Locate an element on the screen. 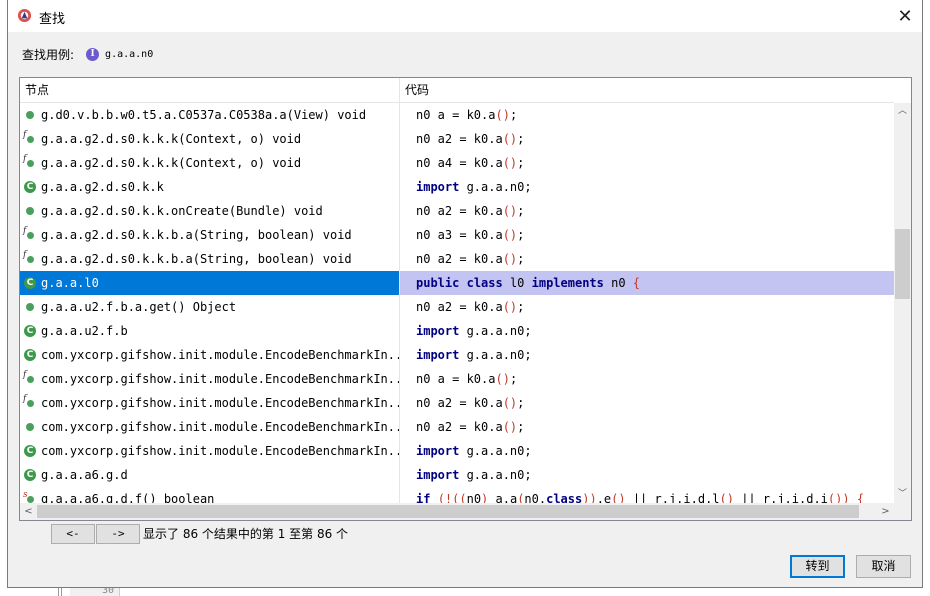  table-row: g.a.a.a6.g.d import g.a.a.n0; is located at coordinates (457, 475).